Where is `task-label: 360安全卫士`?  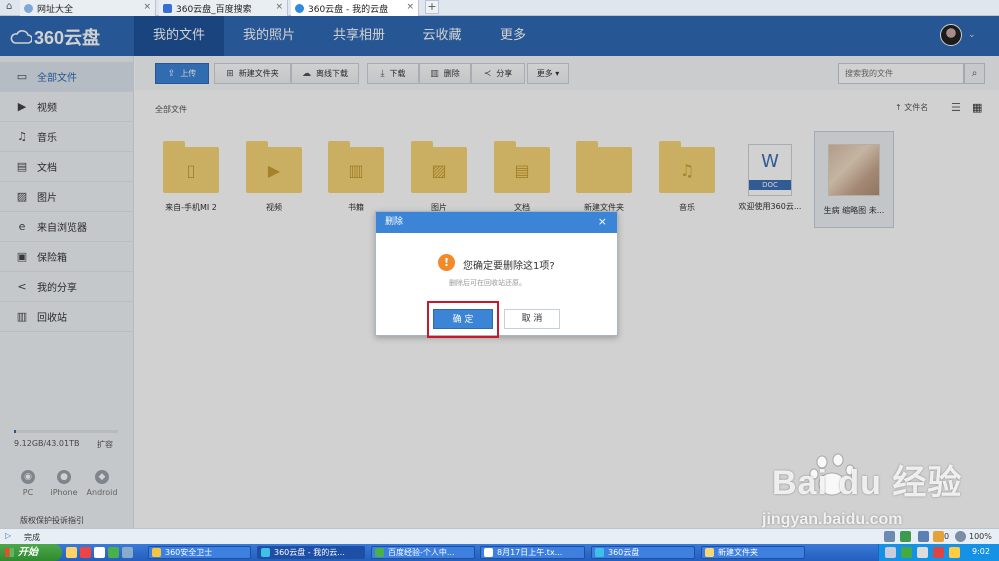
task-label: 360安全卫士 is located at coordinates (189, 552).